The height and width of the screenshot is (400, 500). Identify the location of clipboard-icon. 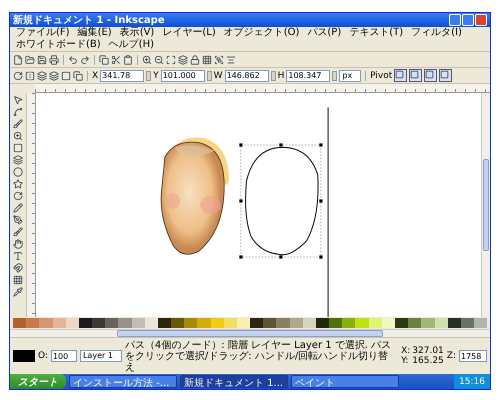
(128, 59).